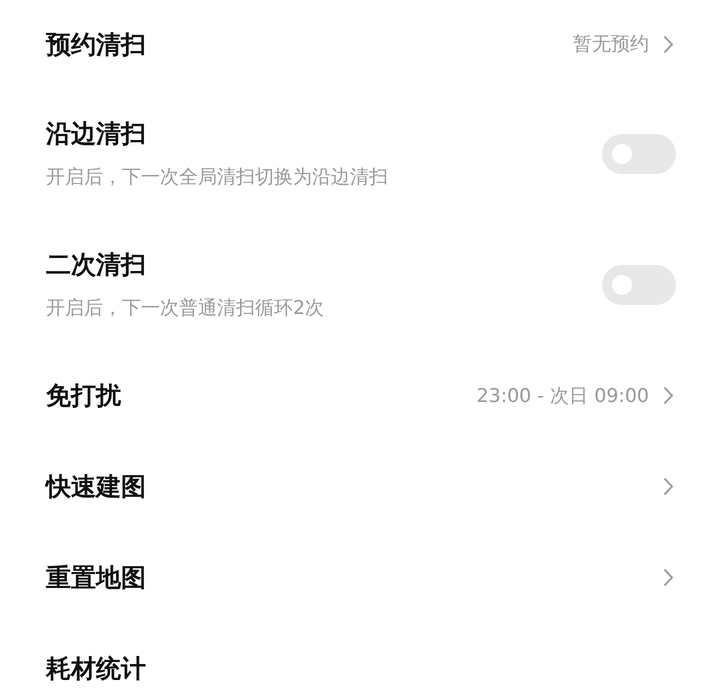  I want to click on setting-title: 沿边清扫, so click(96, 134).